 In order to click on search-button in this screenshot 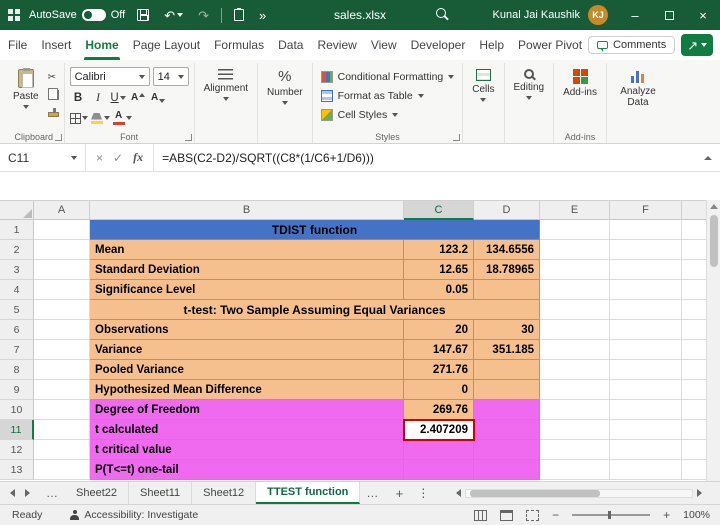, I will do `click(441, 13)`.